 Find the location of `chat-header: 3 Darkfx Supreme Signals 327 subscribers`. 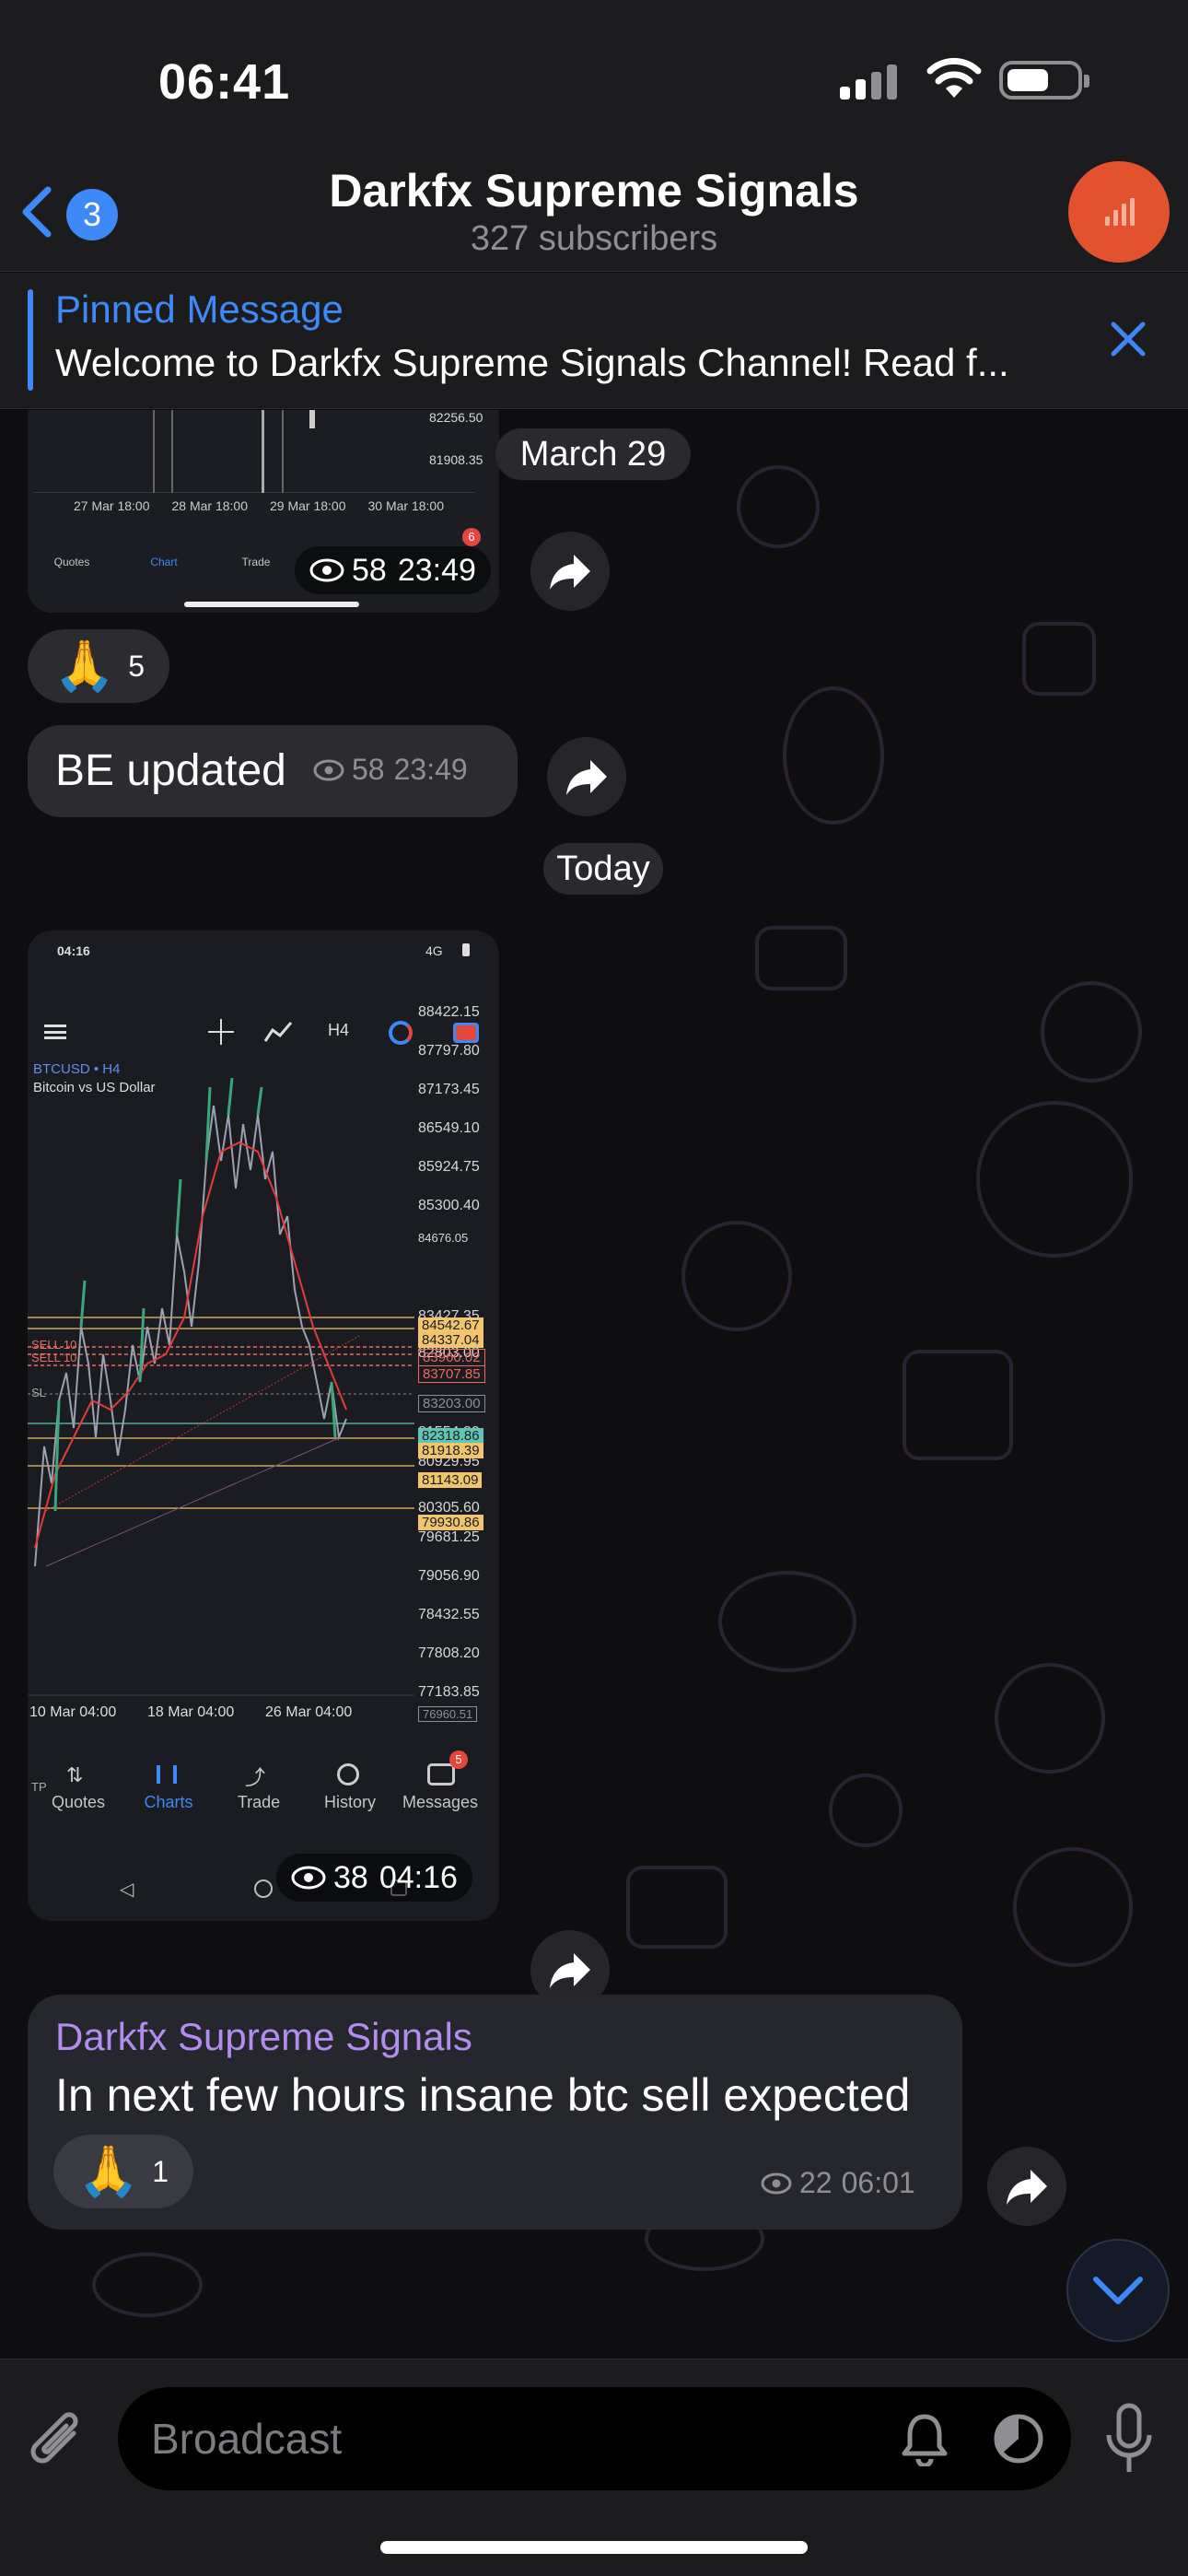

chat-header: 3 Darkfx Supreme Signals 327 subscribers is located at coordinates (594, 214).